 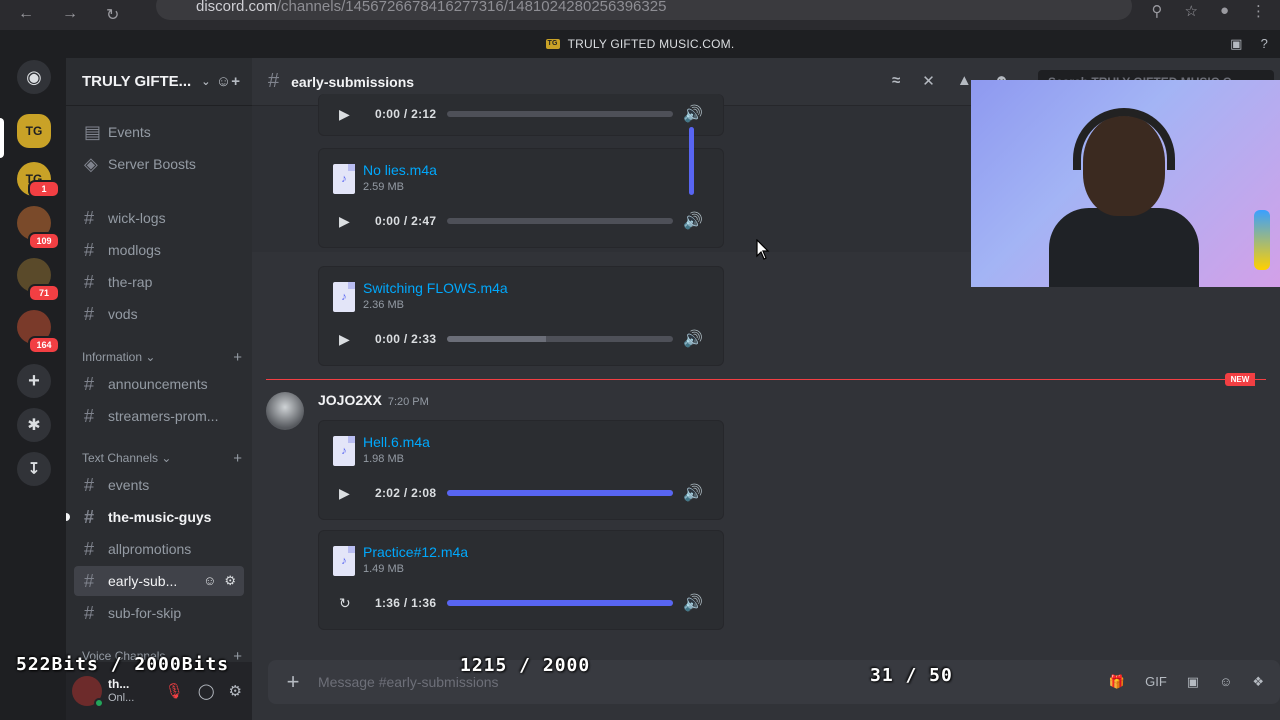 I want to click on channel-the-rap: # the-rap, so click(x=159, y=282).